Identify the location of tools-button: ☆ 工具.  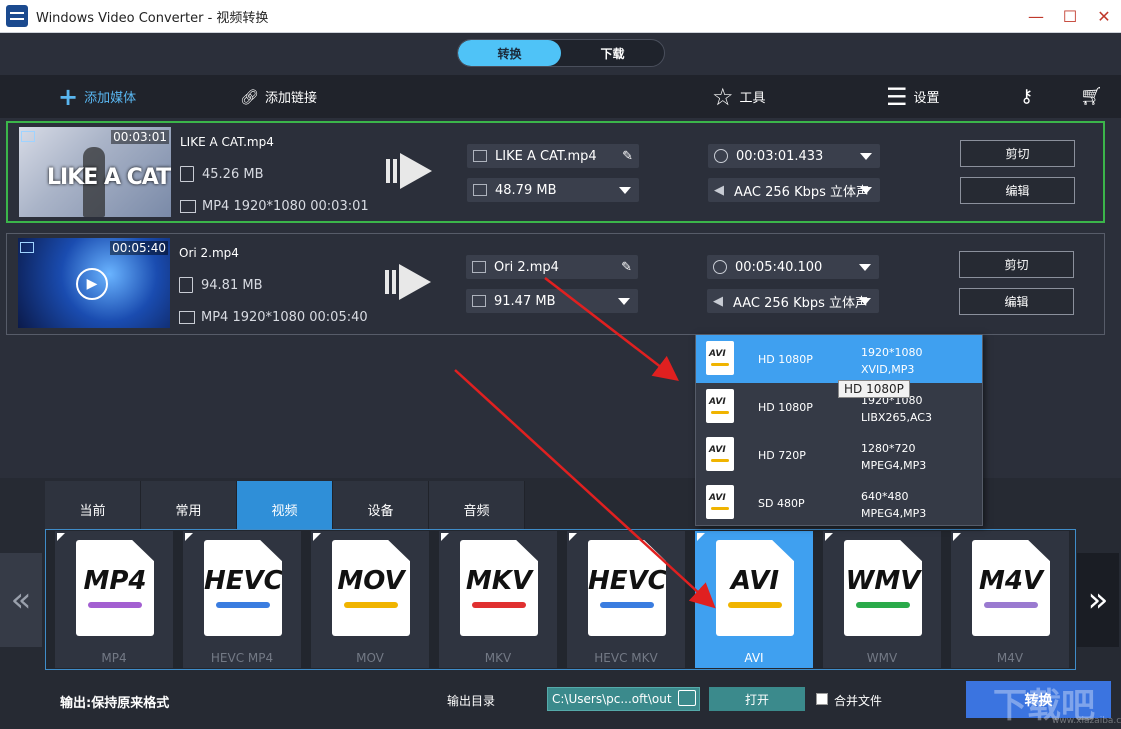
(739, 96).